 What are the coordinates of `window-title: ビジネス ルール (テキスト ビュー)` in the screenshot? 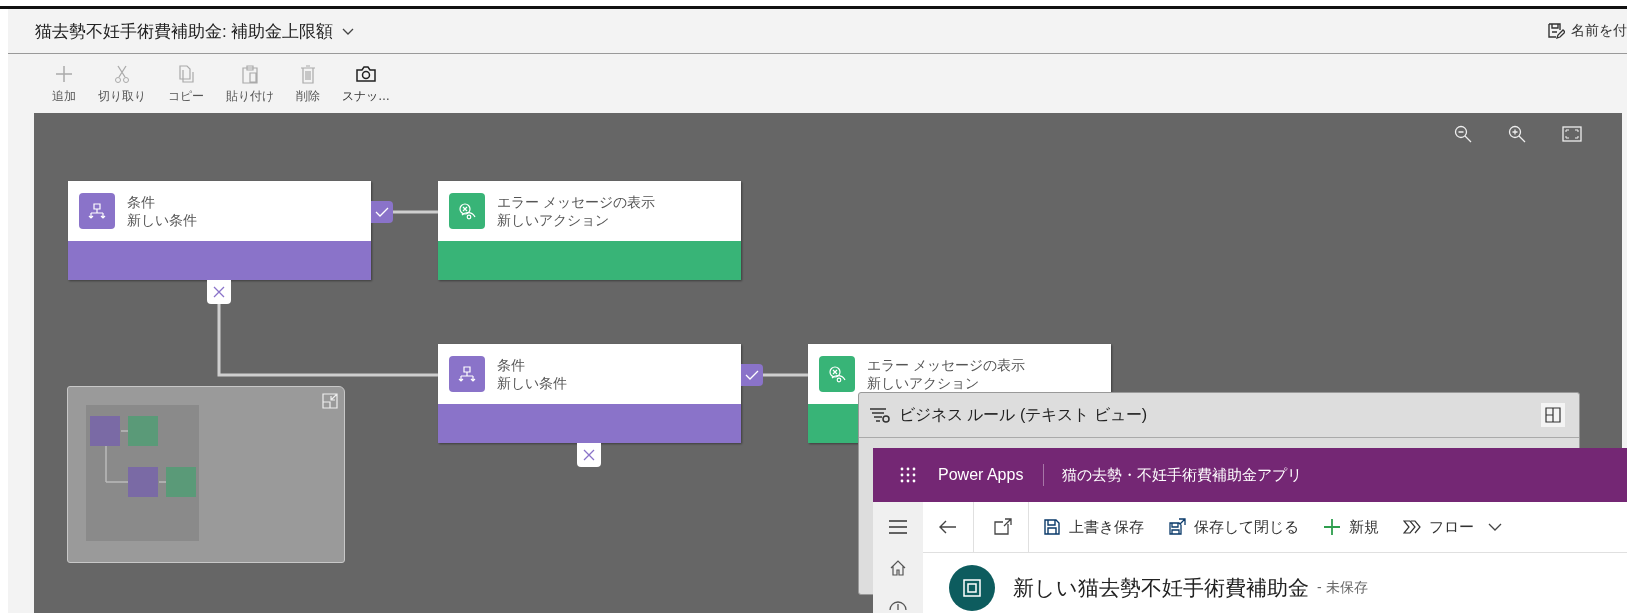 It's located at (1023, 414).